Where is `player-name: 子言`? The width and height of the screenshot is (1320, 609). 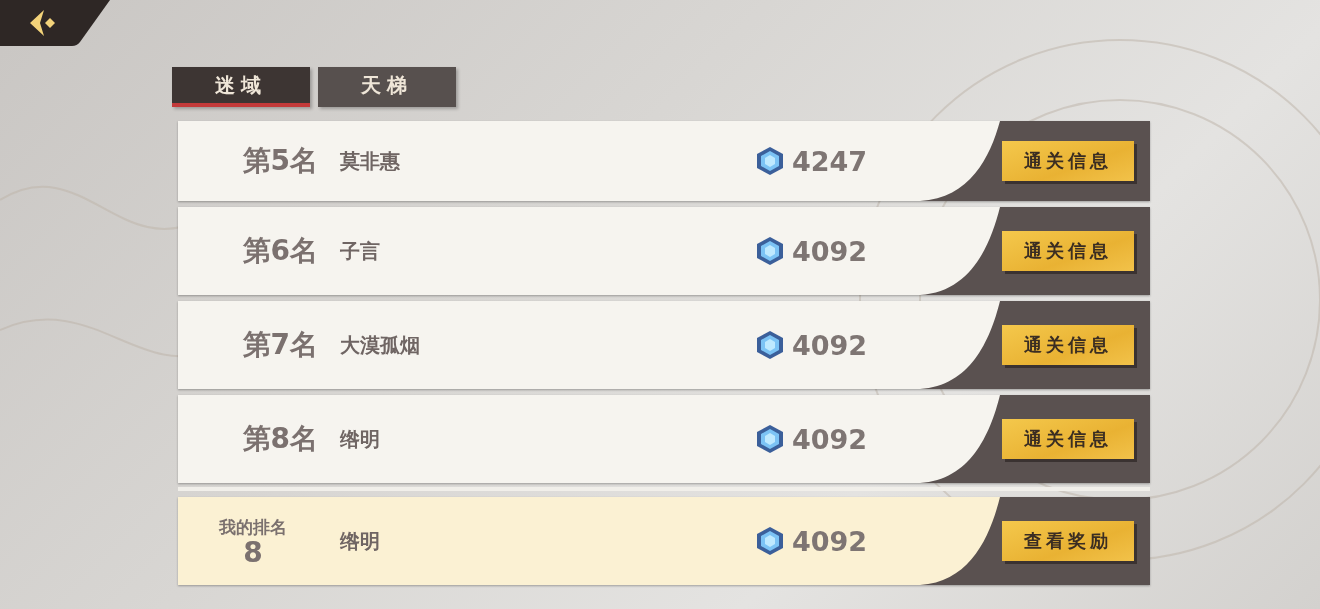
player-name: 子言 is located at coordinates (360, 251).